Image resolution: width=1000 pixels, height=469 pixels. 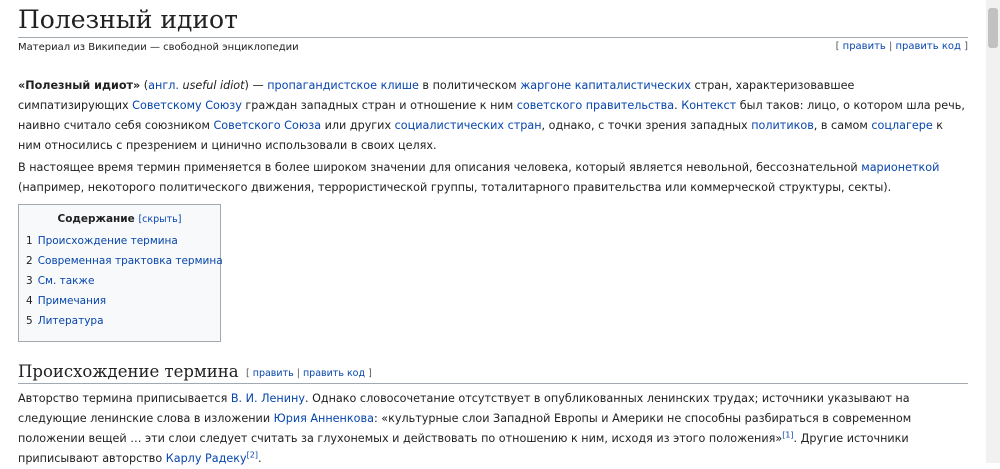 What do you see at coordinates (273, 373) in the screenshot?
I see `section-edit-link: править` at bounding box center [273, 373].